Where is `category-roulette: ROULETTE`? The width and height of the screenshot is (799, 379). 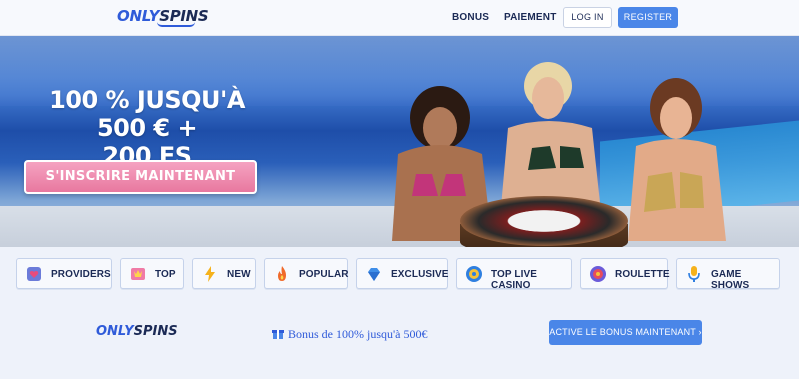 category-roulette: ROULETTE is located at coordinates (625, 273).